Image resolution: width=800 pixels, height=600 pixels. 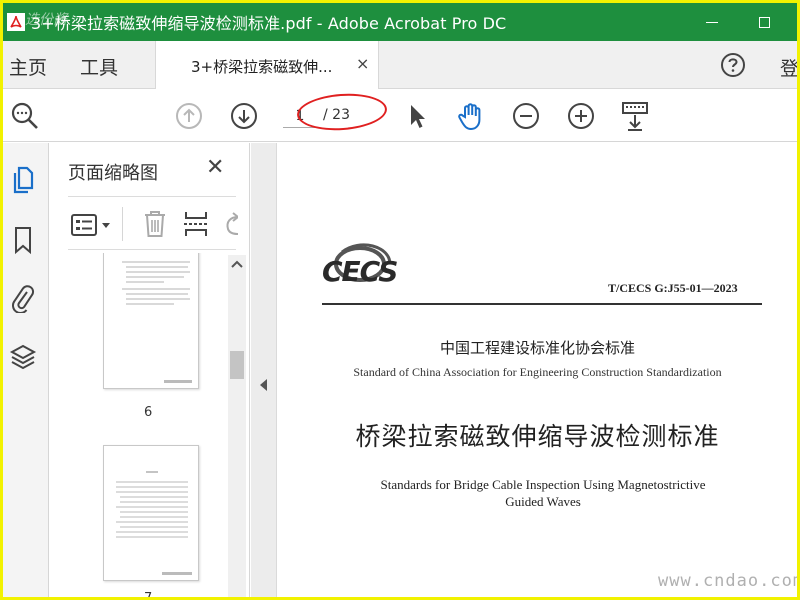 I want to click on panel-title: 页面缩略图, so click(x=113, y=173).